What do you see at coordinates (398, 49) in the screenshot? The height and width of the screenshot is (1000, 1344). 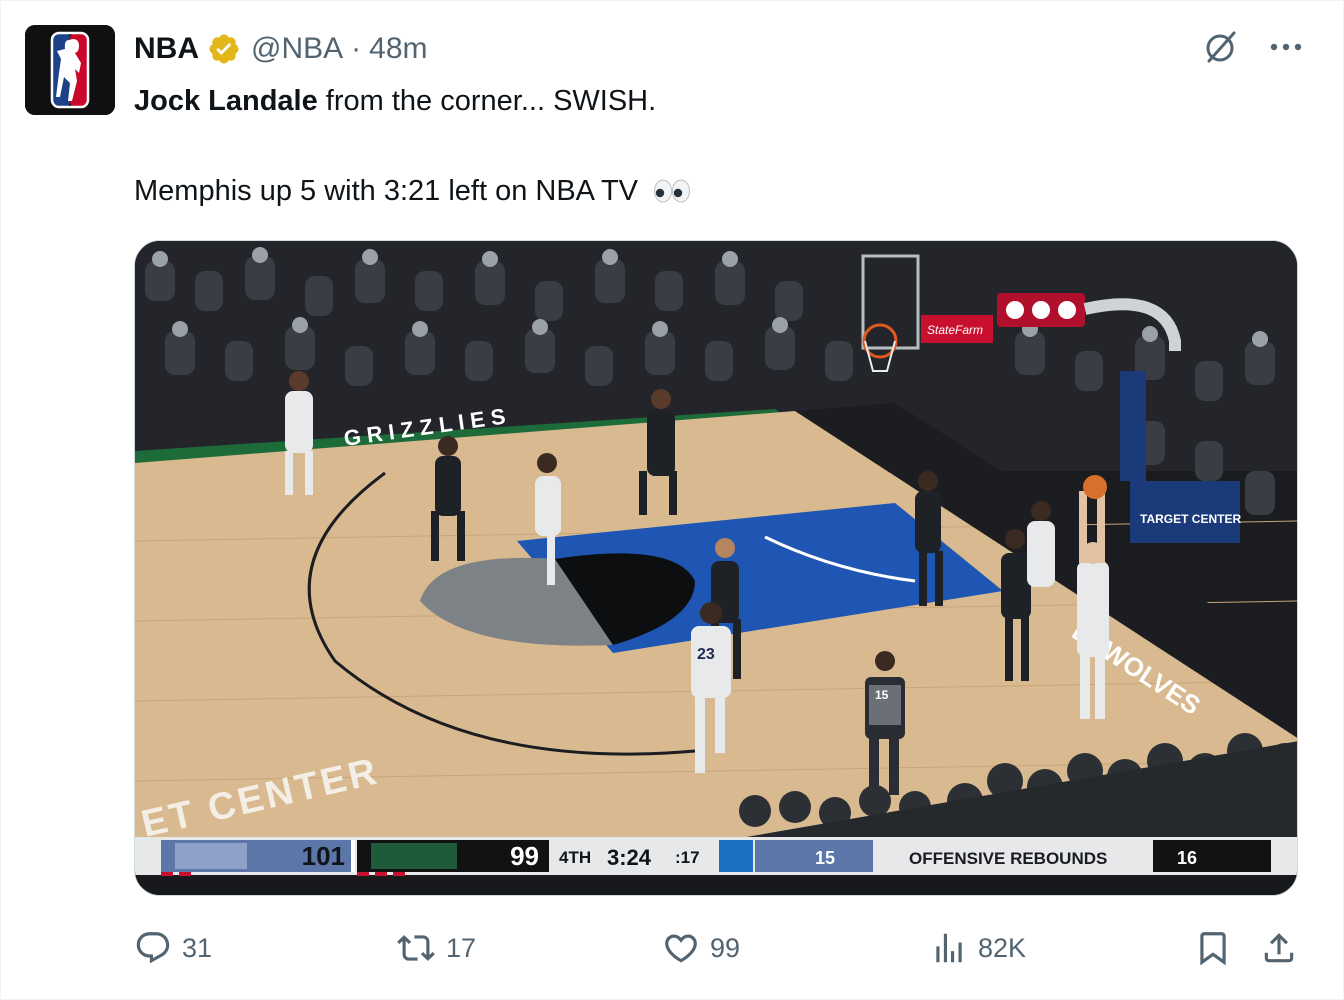 I see `post-time: 48m` at bounding box center [398, 49].